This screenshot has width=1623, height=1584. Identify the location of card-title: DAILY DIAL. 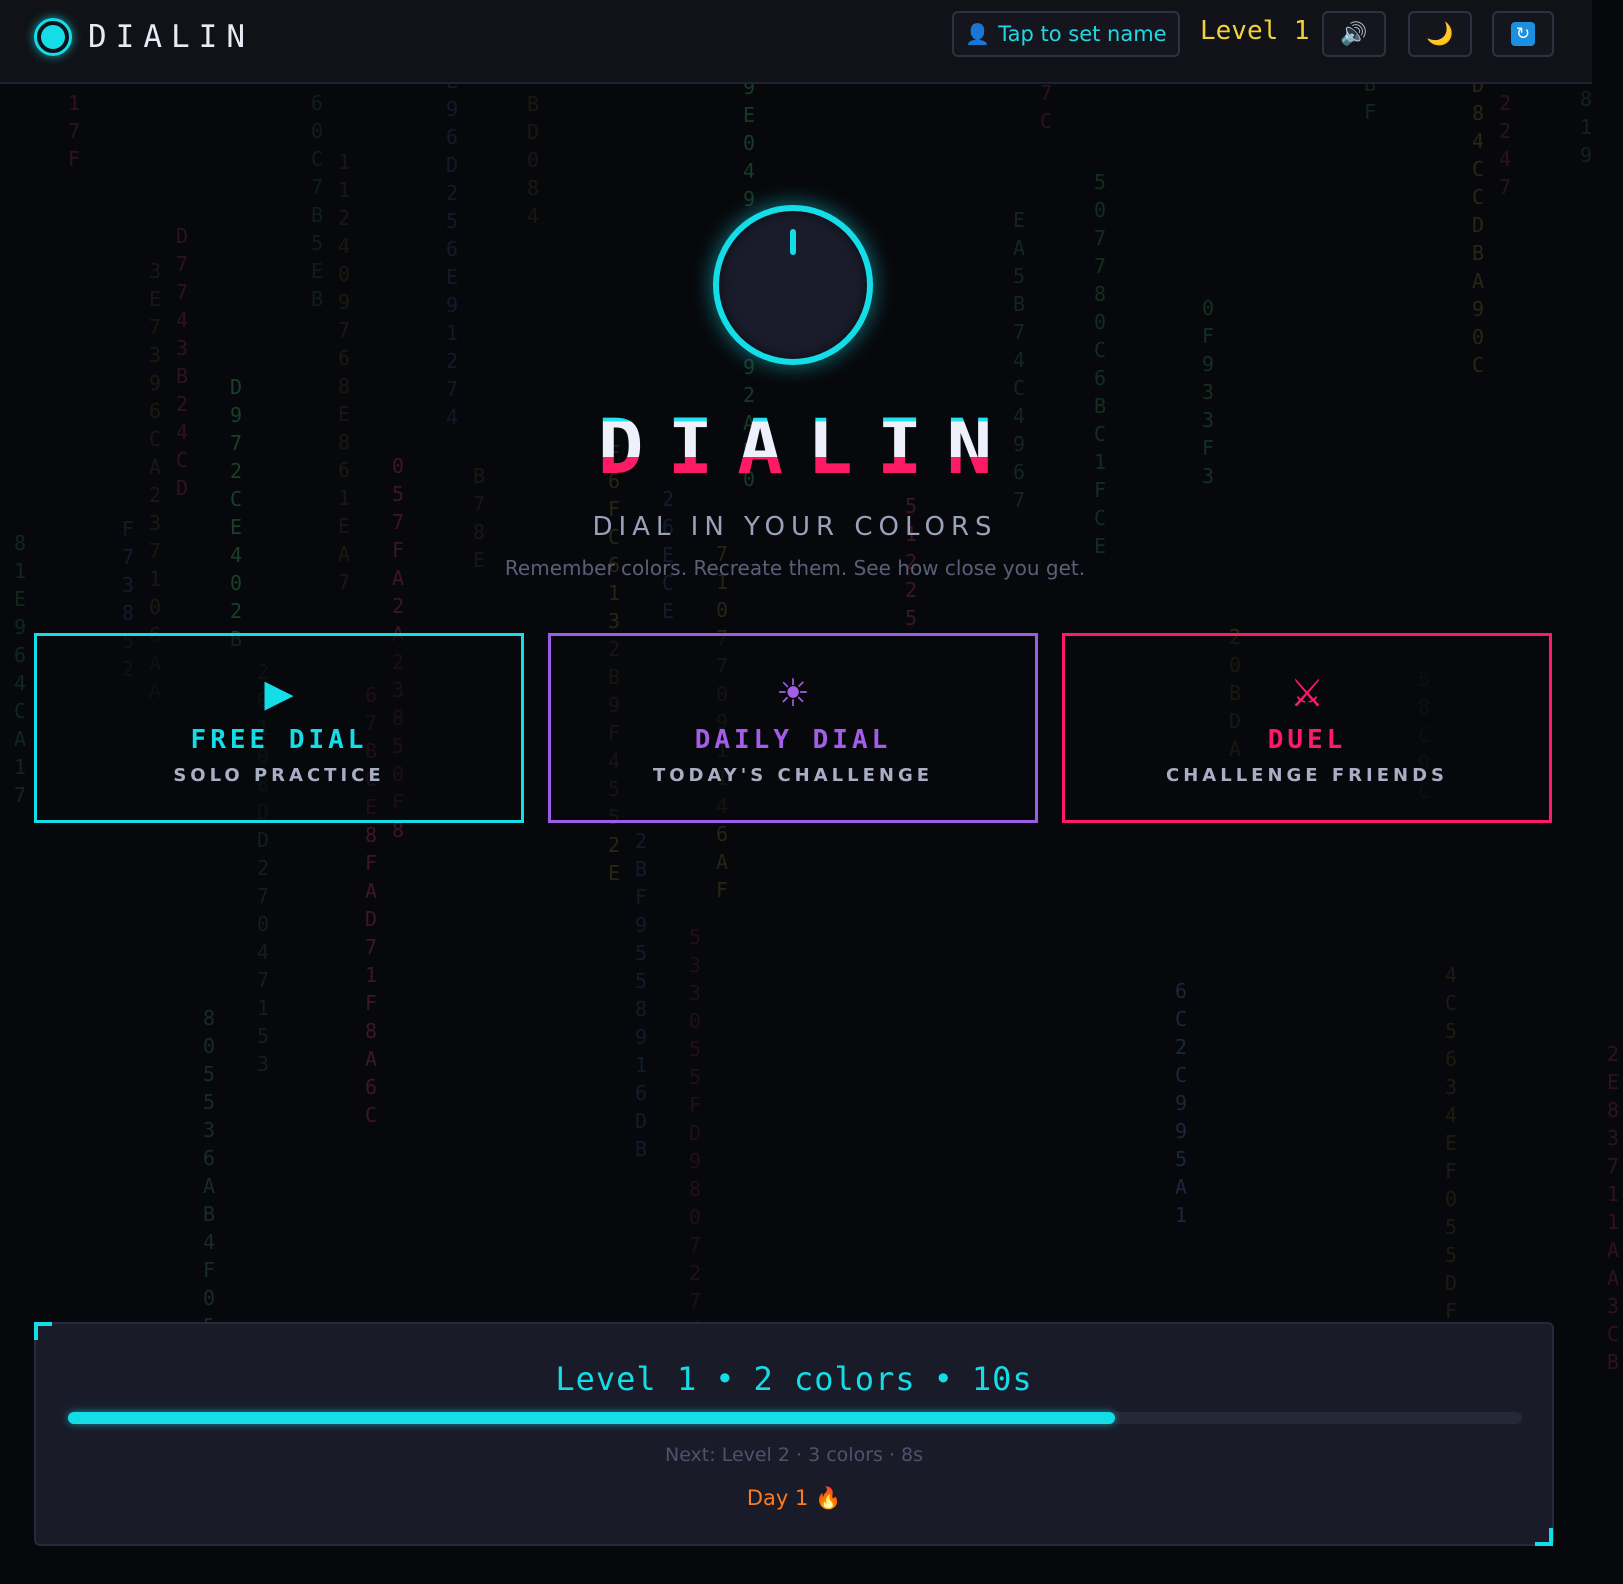
(793, 739).